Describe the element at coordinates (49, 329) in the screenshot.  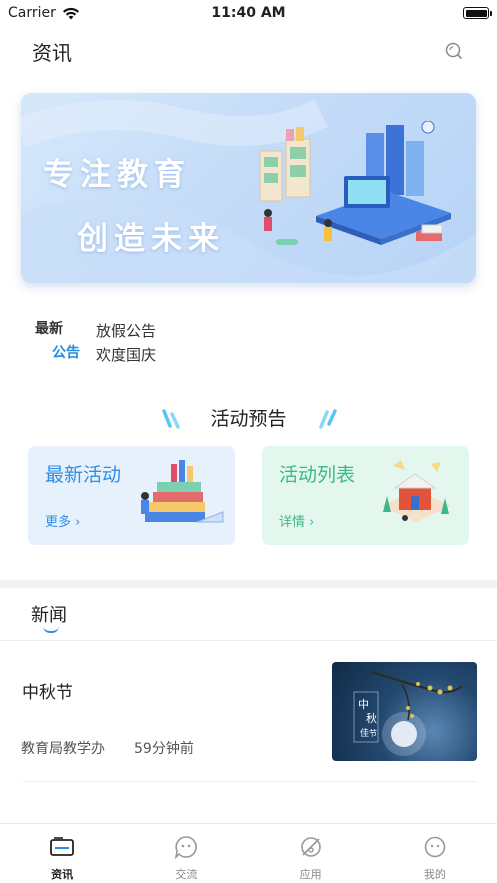
I see `announcement-tag-top: 最新` at that location.